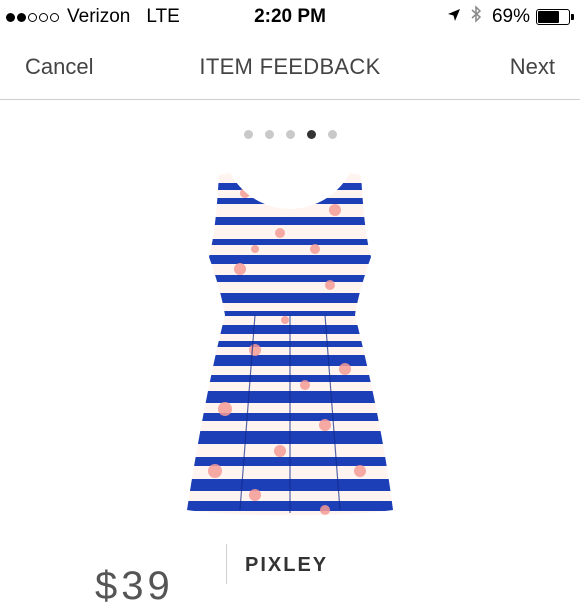  I want to click on battery-percent: 69%, so click(510, 16).